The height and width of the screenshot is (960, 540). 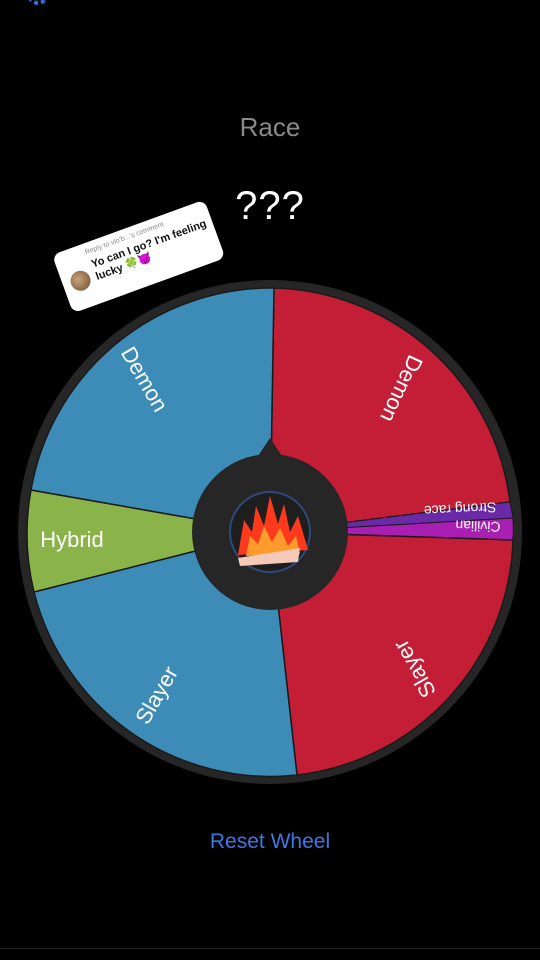 I want to click on segment-label-hybrid: Hybrid, so click(x=72, y=539).